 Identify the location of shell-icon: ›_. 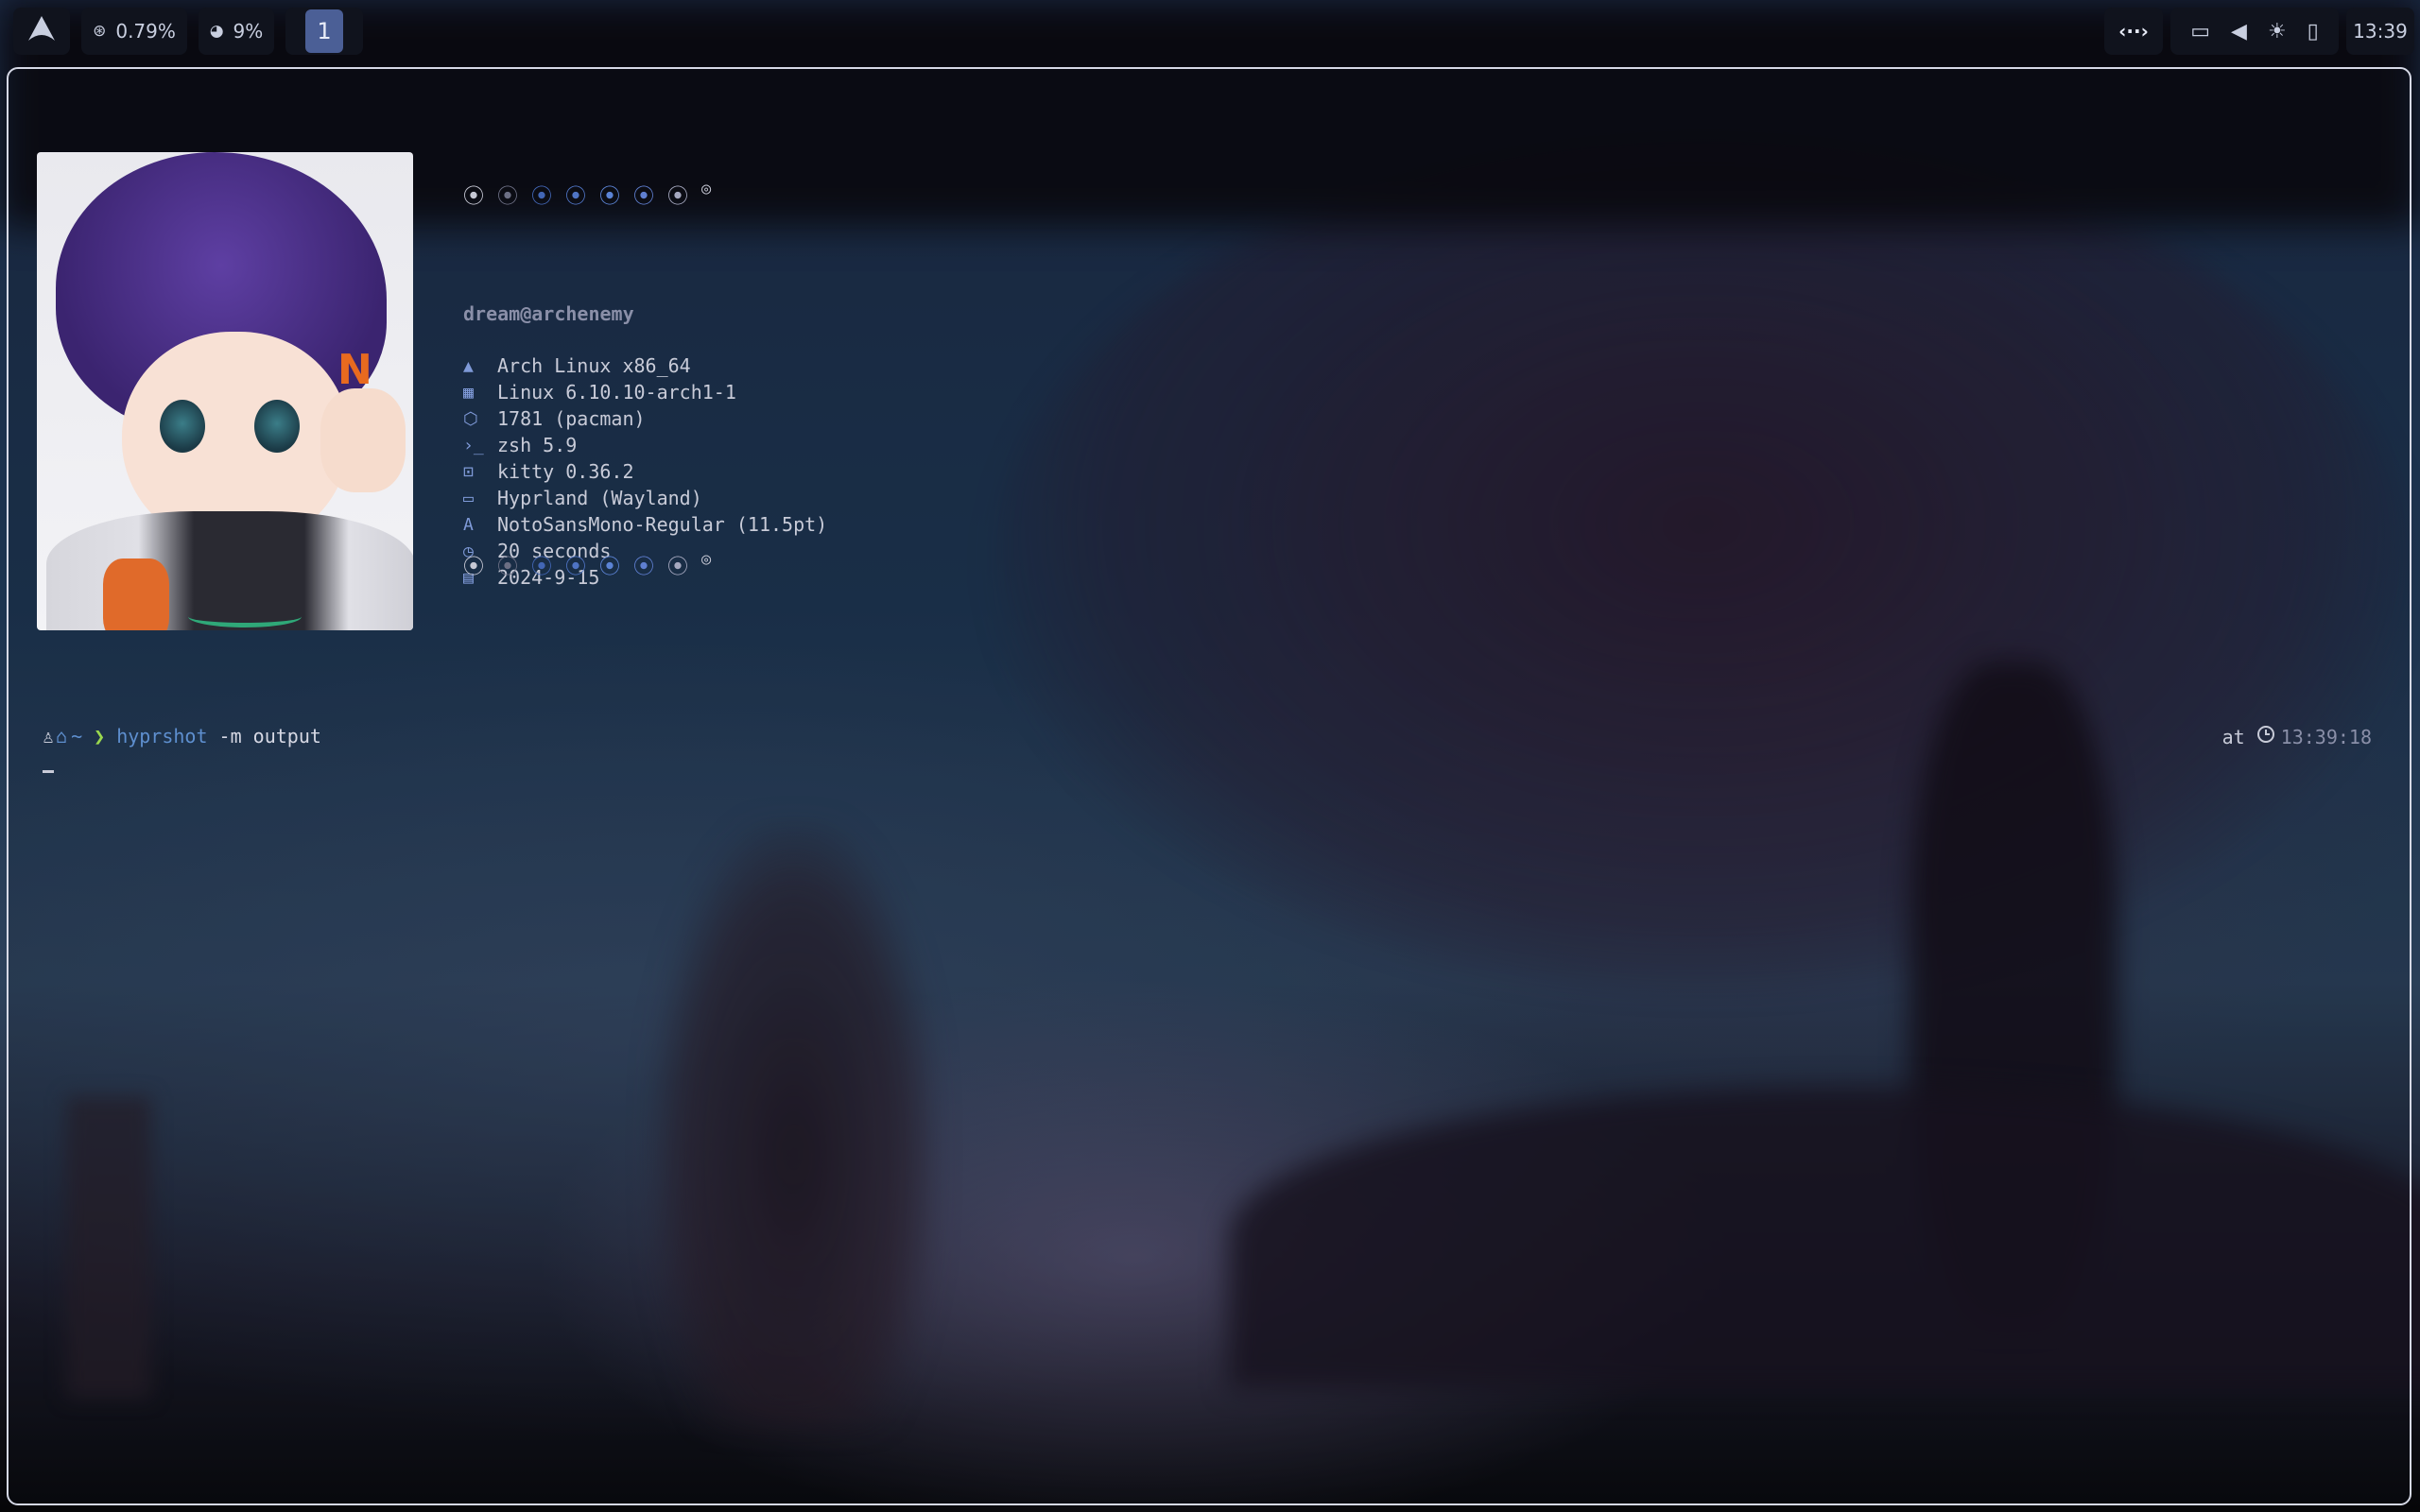
(473, 445).